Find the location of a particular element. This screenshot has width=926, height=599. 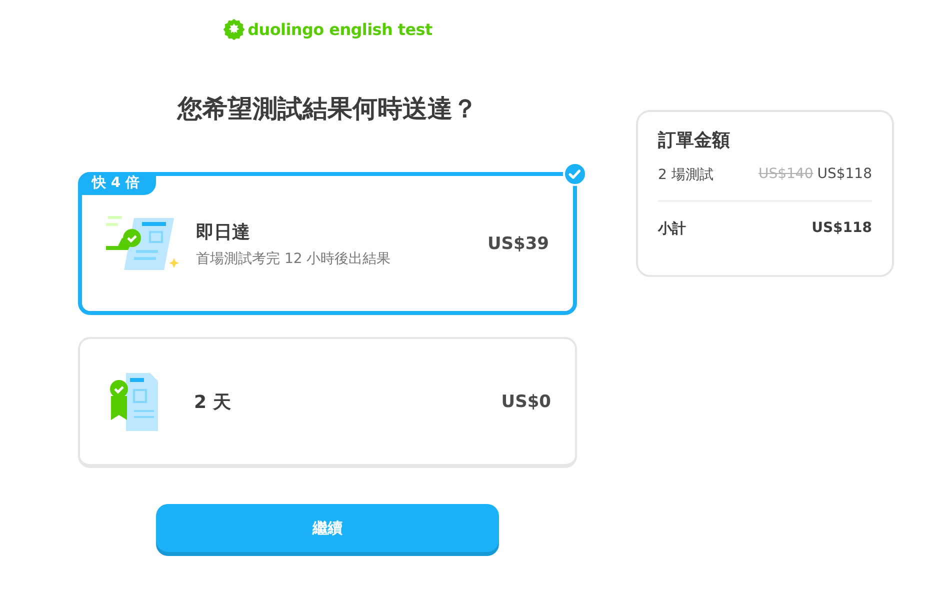

delivery-option: 2 天 US$0 is located at coordinates (327, 402).